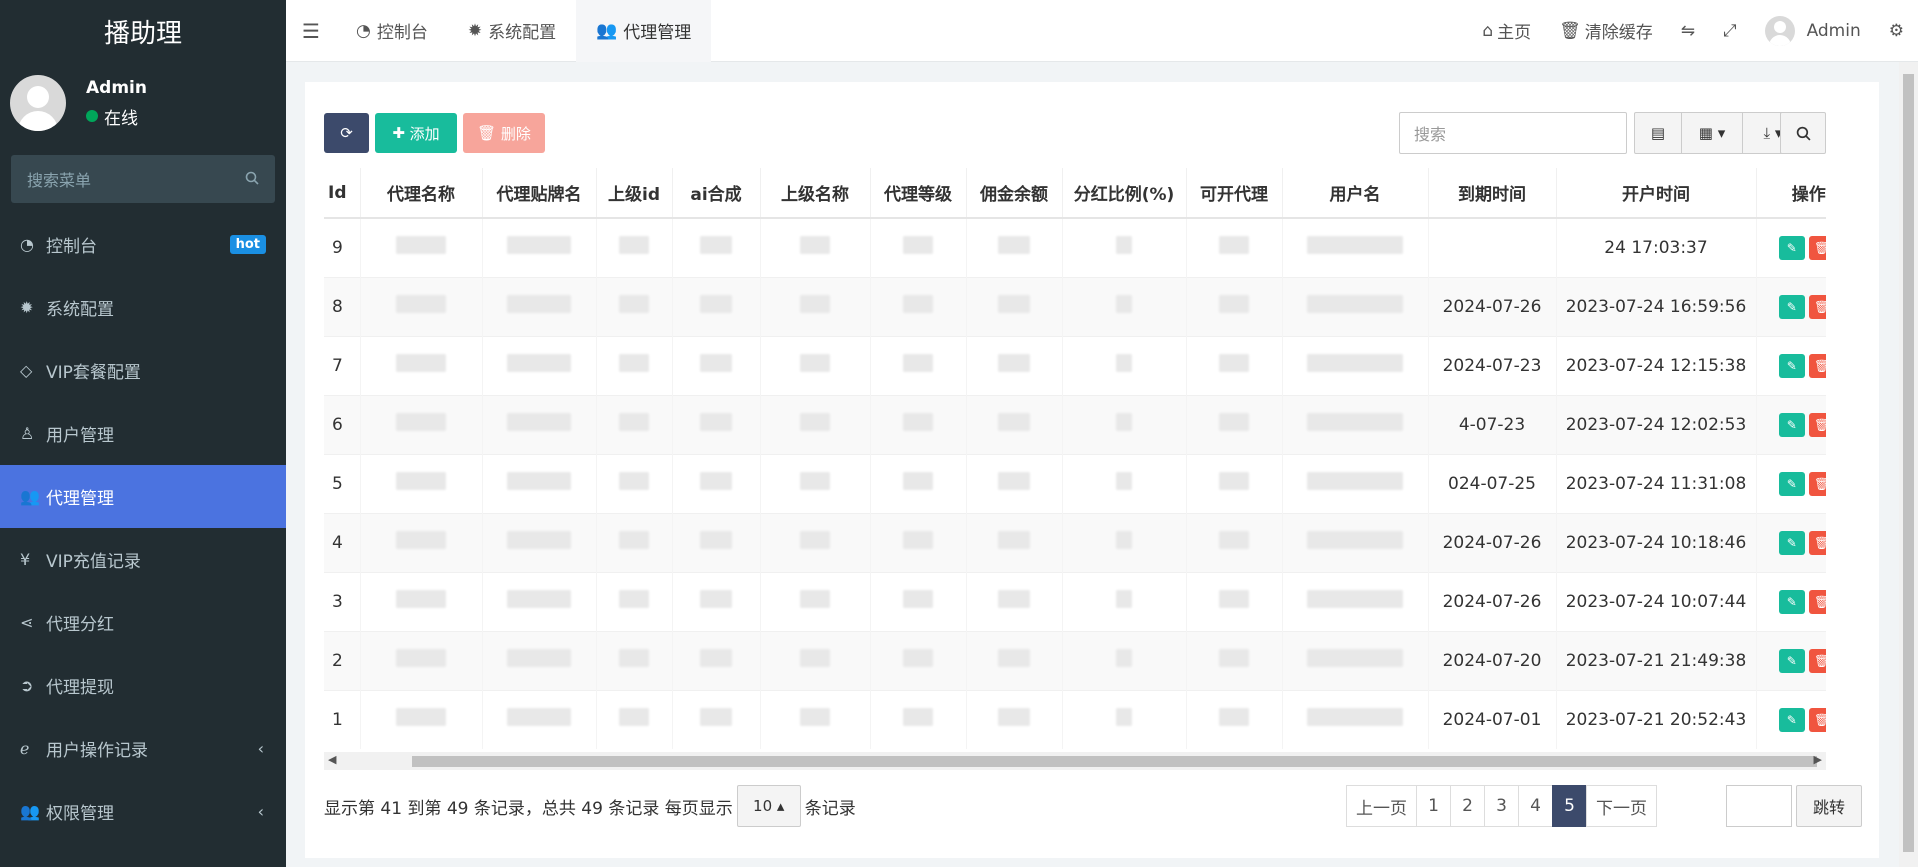 The width and height of the screenshot is (1918, 867). What do you see at coordinates (143, 748) in the screenshot?
I see `sidebar-item-user-logs: ℯ 用户操作记录 ‹` at bounding box center [143, 748].